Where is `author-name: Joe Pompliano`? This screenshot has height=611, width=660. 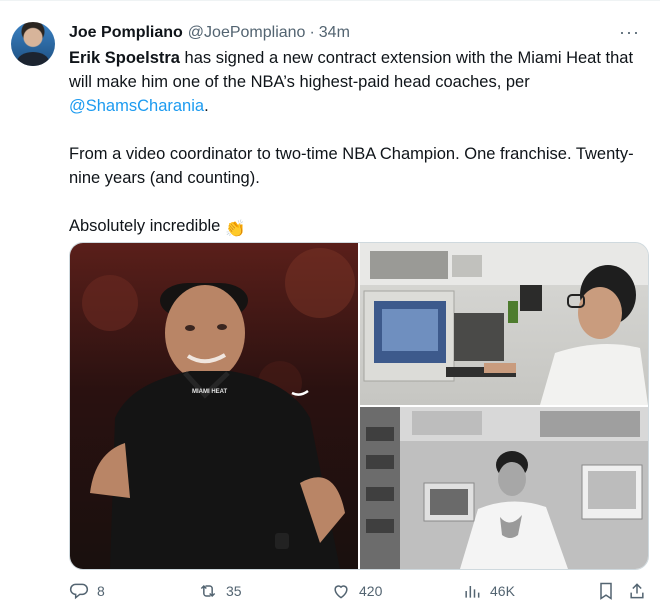 author-name: Joe Pompliano is located at coordinates (126, 33).